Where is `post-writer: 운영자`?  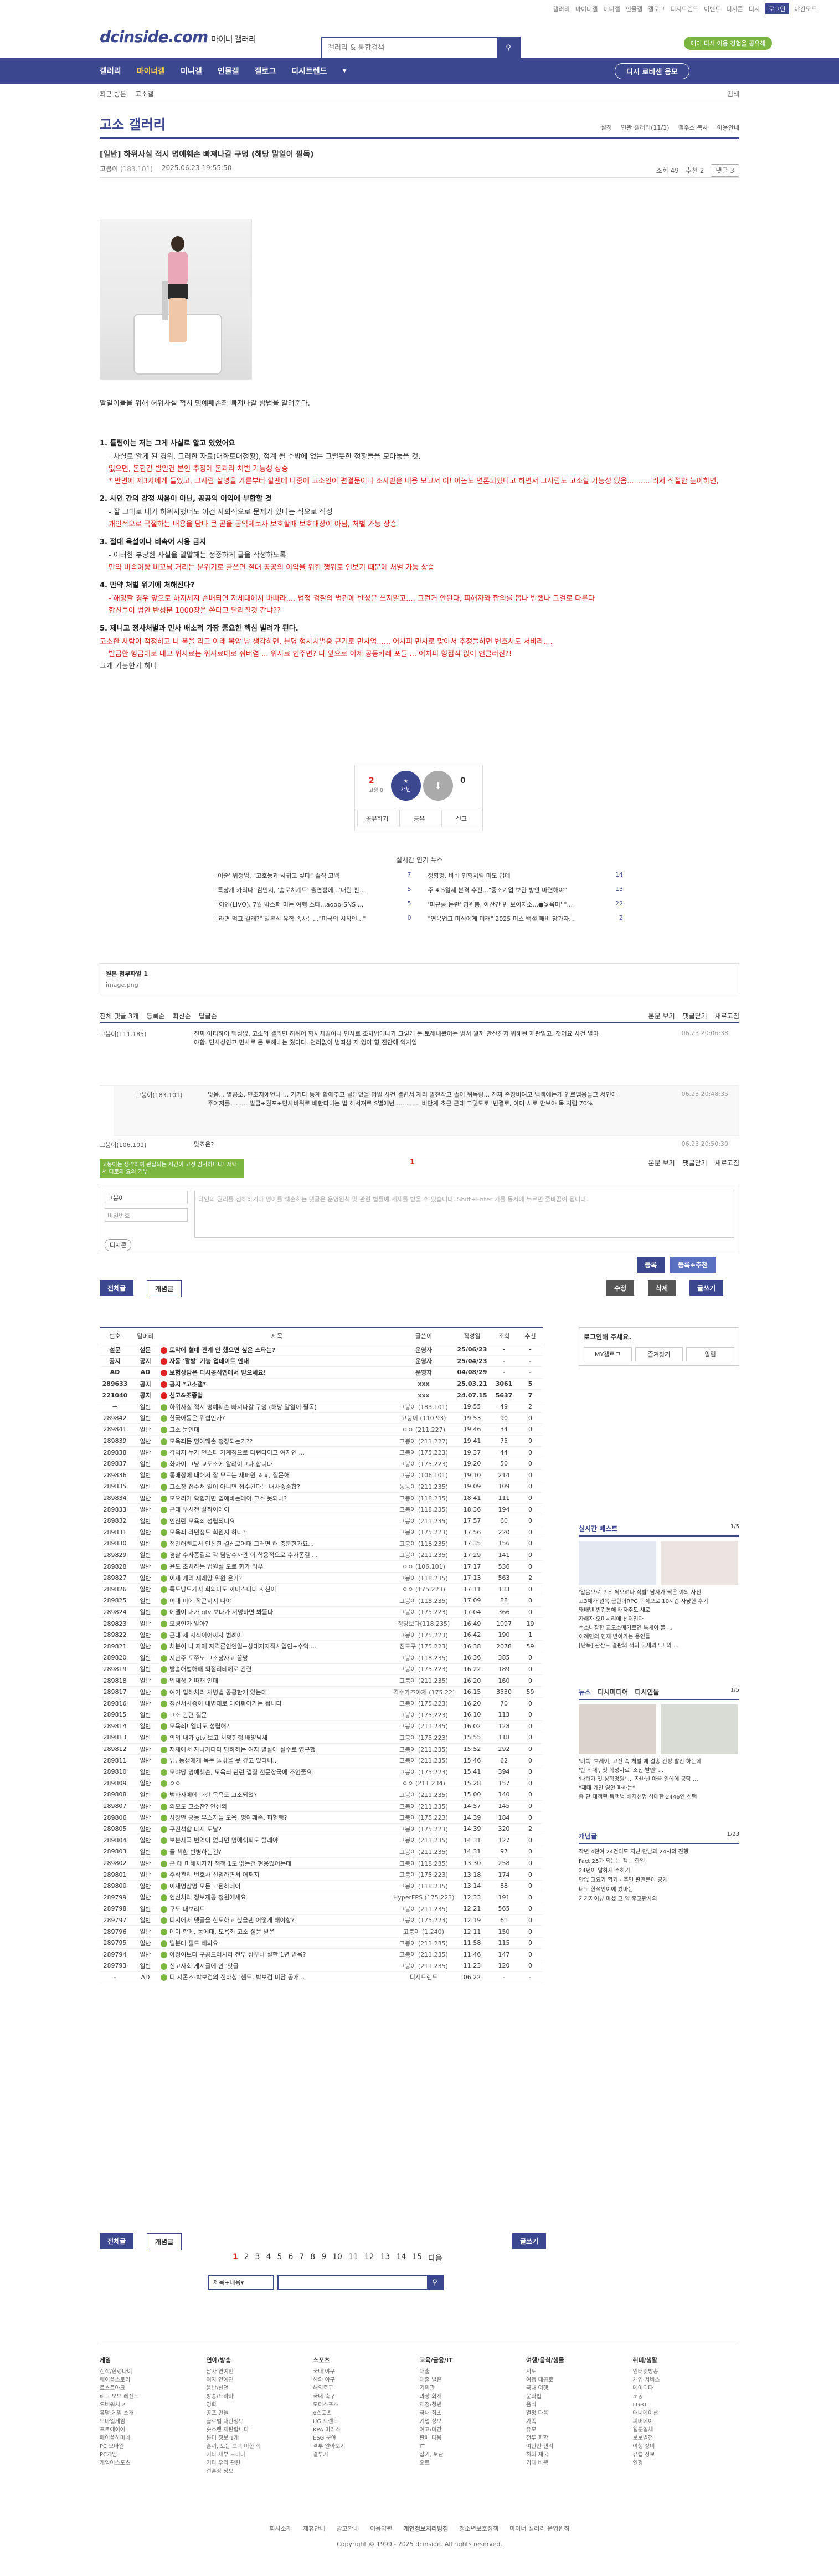 post-writer: 운영자 is located at coordinates (423, 1360).